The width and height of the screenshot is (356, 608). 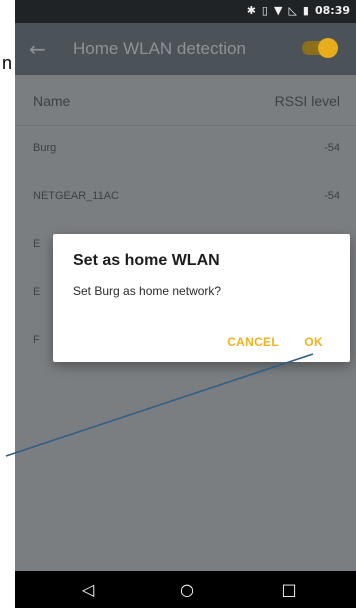 I want to click on column-header-rssi: RSSI level, so click(x=307, y=101).